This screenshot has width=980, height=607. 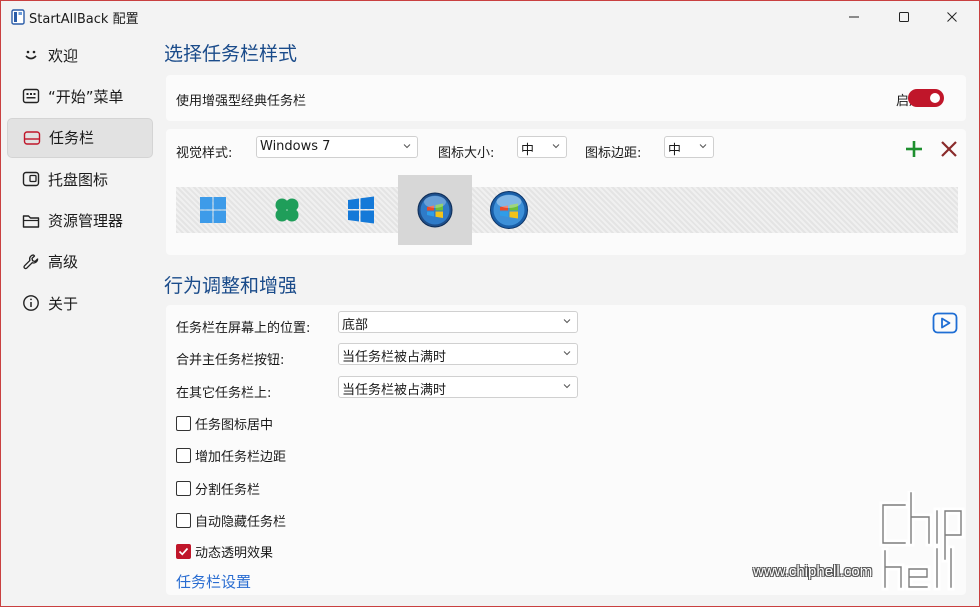 I want to click on start-menu-icon, so click(x=31, y=96).